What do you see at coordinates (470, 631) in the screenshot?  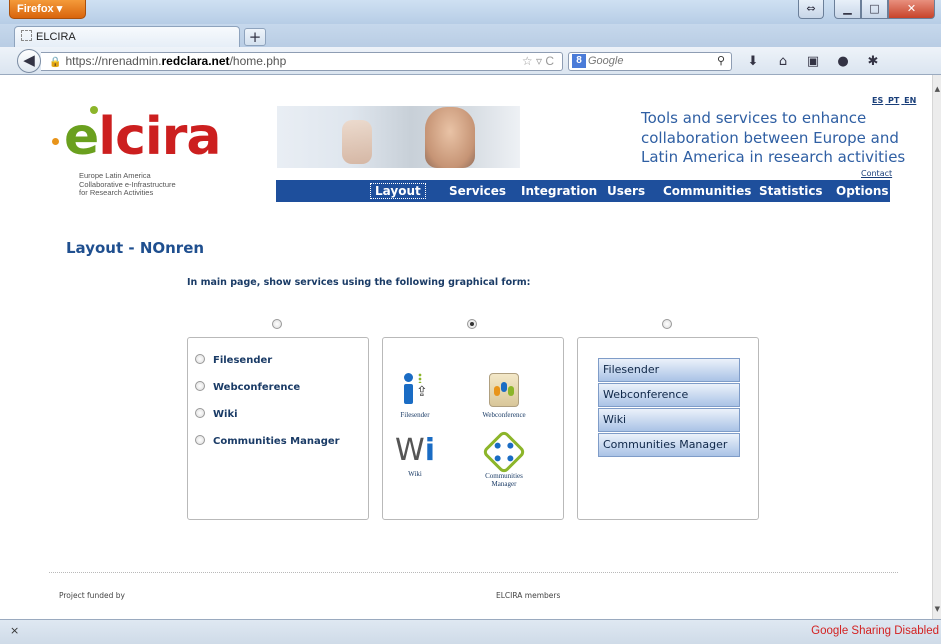 I see `status-bar: × Google Sharing Disabled` at bounding box center [470, 631].